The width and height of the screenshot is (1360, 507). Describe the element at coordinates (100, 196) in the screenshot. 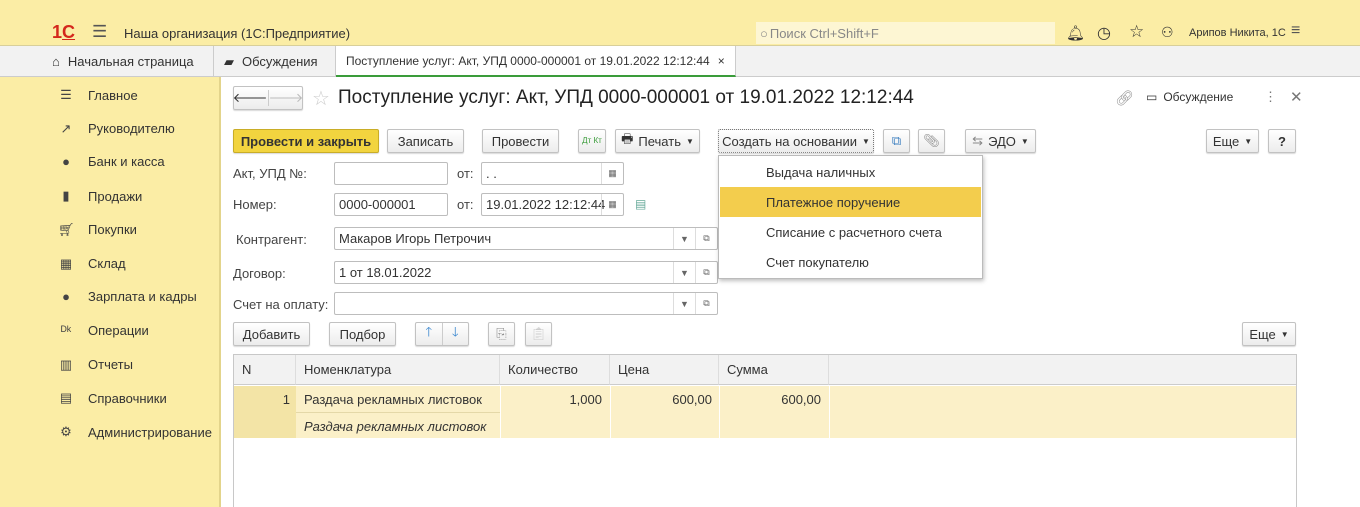

I see `sidebar-item: ▮ Продажи` at that location.